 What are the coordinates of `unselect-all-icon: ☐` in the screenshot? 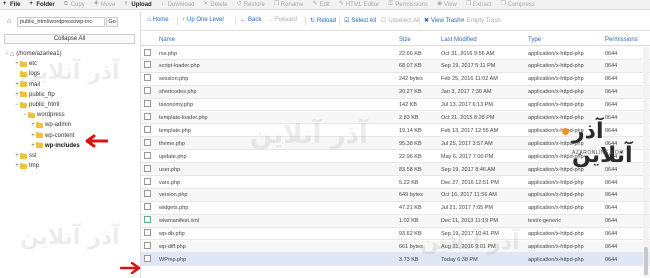 It's located at (384, 21).